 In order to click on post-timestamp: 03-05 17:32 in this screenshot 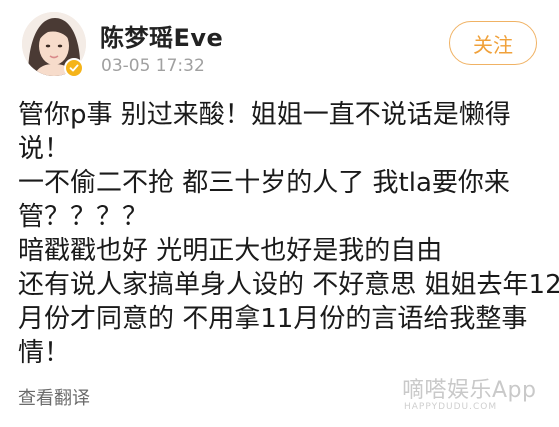, I will do `click(153, 66)`.